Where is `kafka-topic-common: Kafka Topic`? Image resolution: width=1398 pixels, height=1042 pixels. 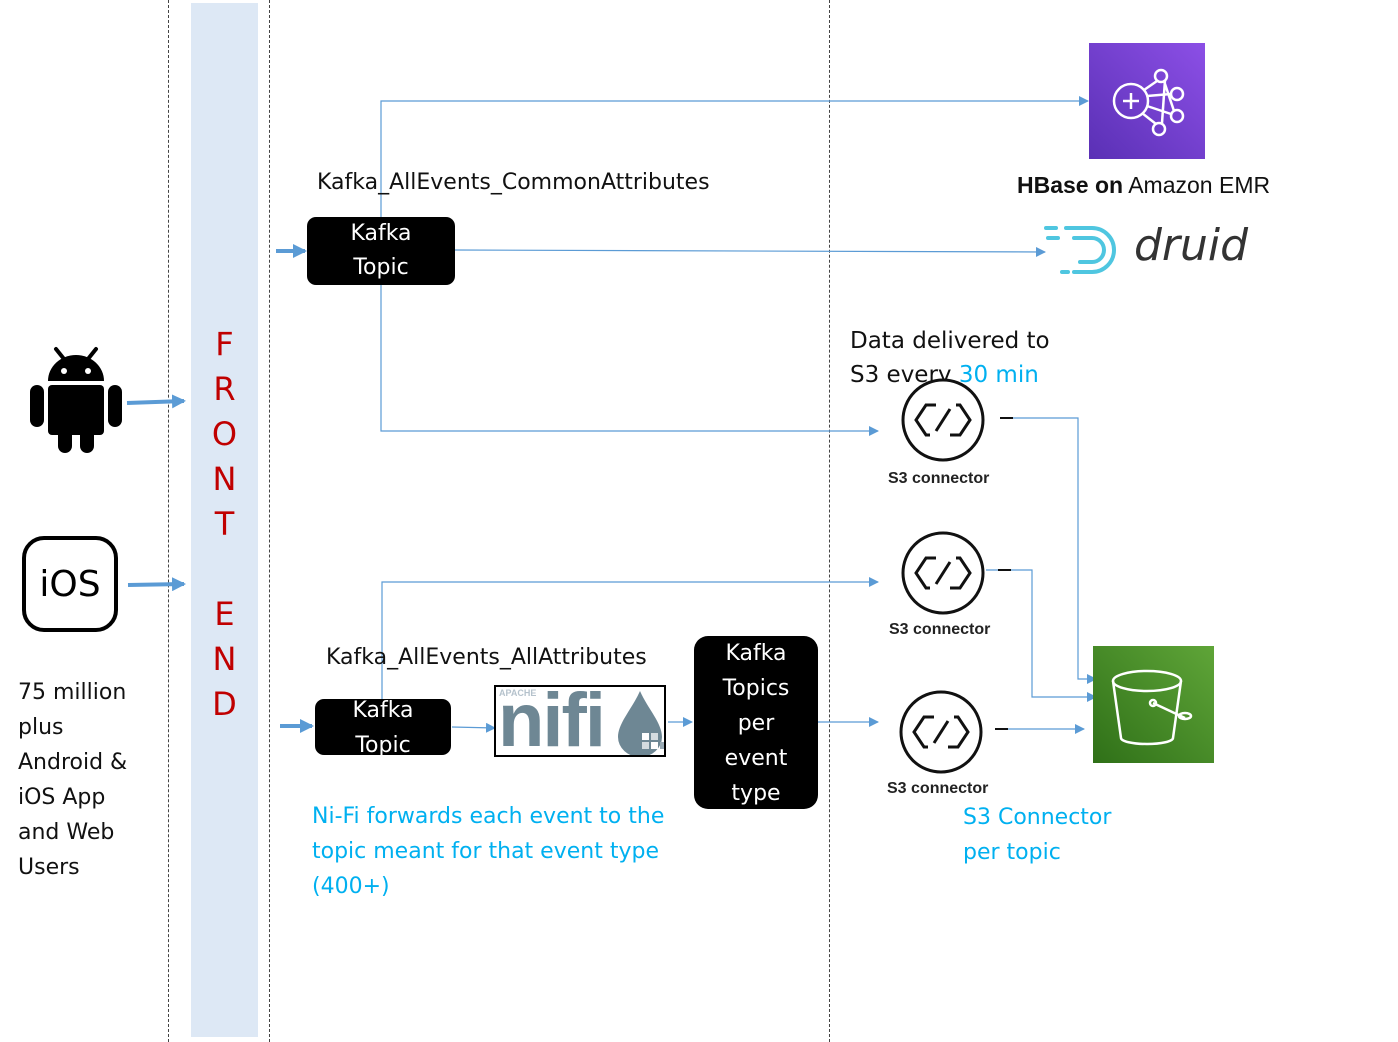
kafka-topic-common: Kafka Topic is located at coordinates (381, 251).